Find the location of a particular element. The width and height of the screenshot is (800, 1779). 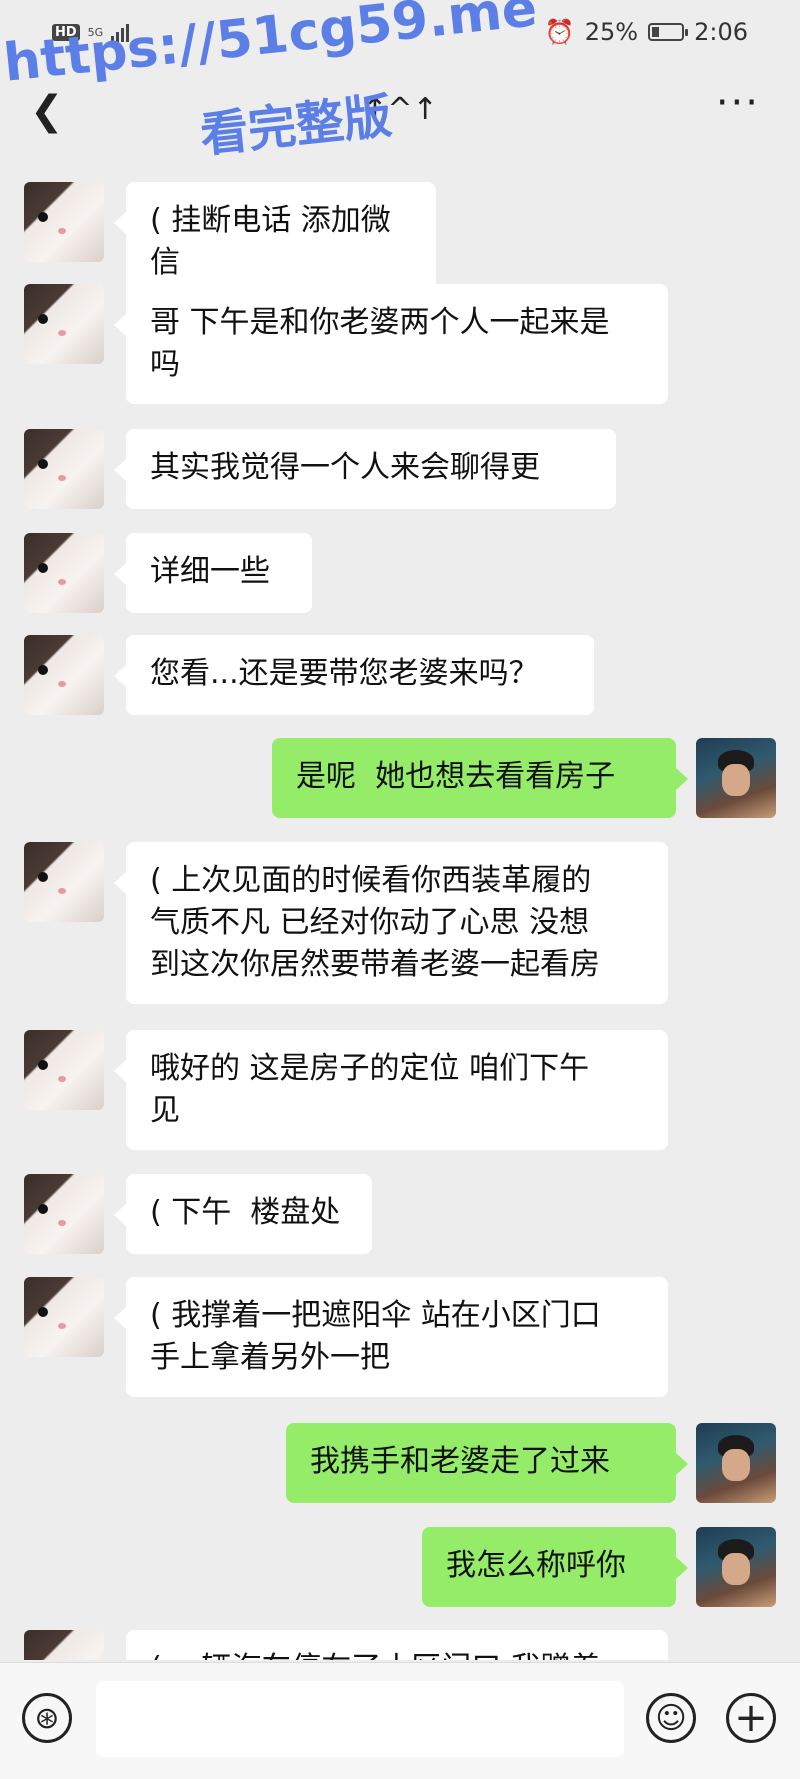

incoming-message: 哦好的 这是房子的定位 咱们下午 见 is located at coordinates (391, 1090).